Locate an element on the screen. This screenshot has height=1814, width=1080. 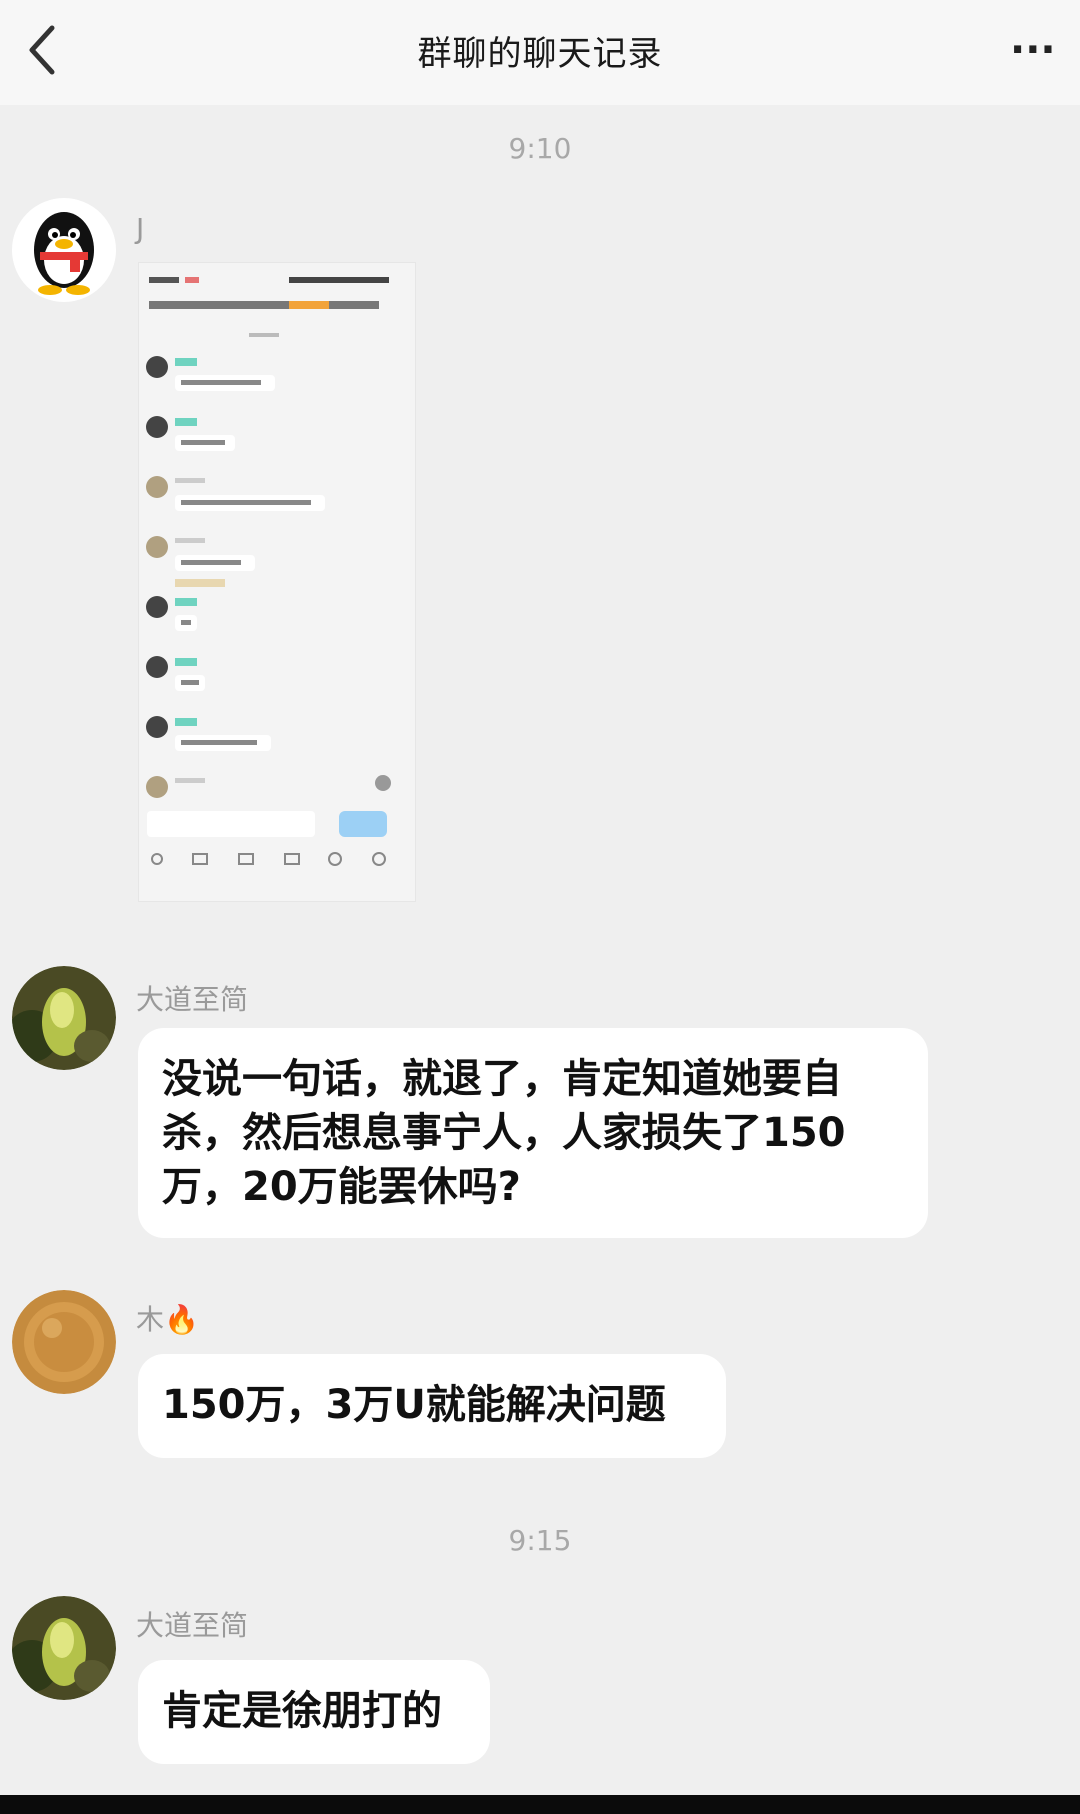
message-bubble: 肯定是徐朋打的 is located at coordinates (314, 1712).